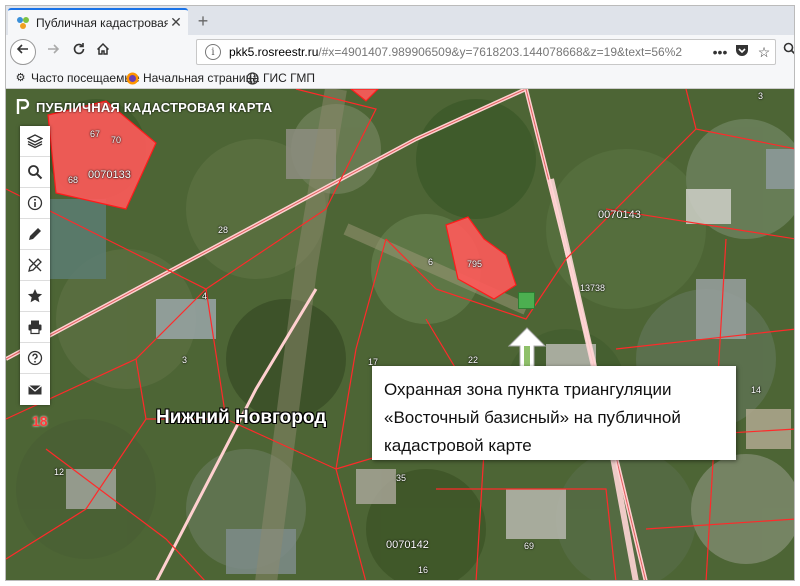 This screenshot has height=586, width=800. I want to click on layers-button, so click(35, 141).